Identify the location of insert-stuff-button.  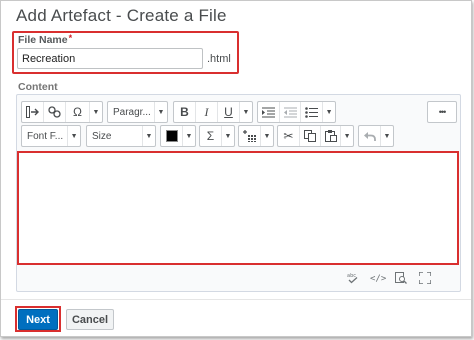
(33, 112).